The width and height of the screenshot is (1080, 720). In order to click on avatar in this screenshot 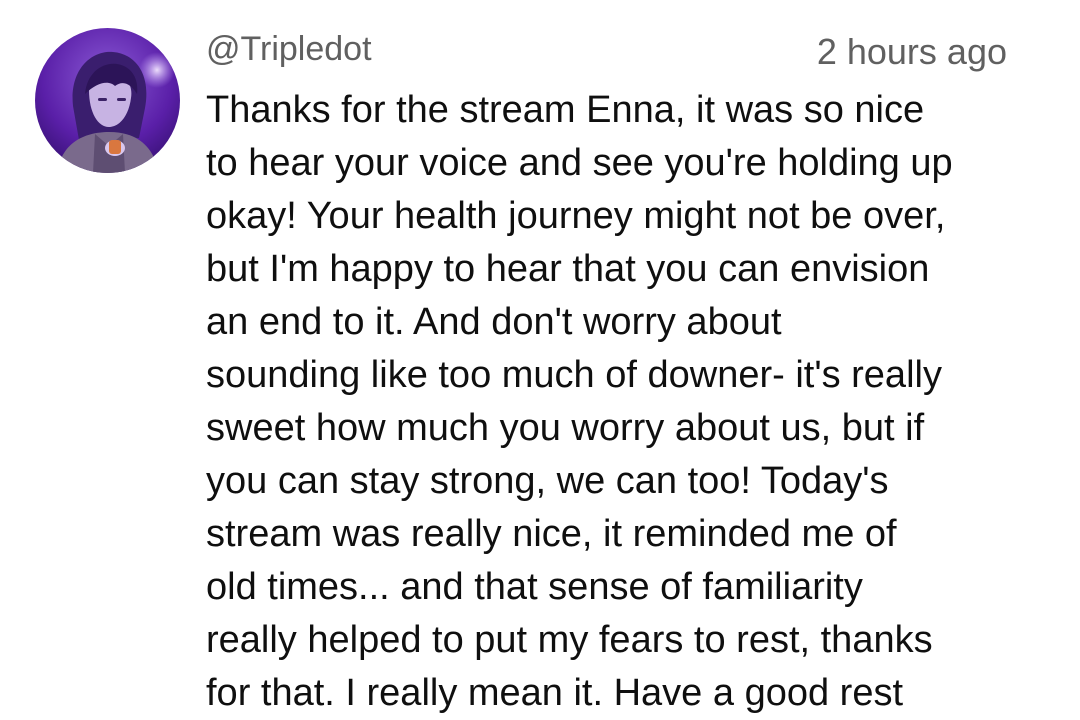, I will do `click(107, 100)`.